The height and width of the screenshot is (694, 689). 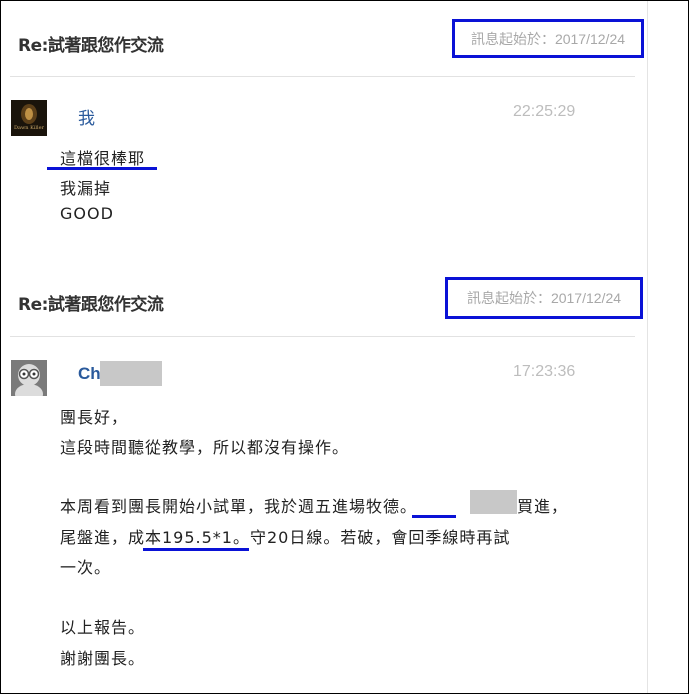 I want to click on message-line: 尾盤進，成本195.5*1。守20日線。若破，會回季線時再試, so click(x=285, y=537).